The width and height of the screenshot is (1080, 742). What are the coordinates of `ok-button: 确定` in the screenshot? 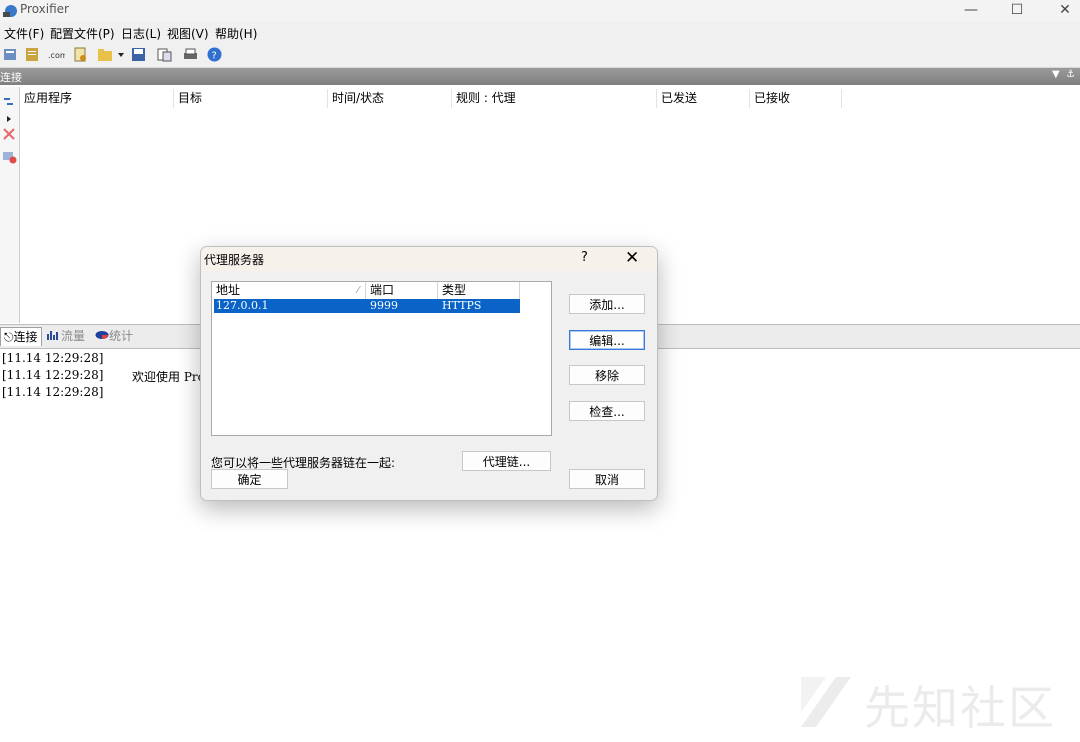 It's located at (249, 479).